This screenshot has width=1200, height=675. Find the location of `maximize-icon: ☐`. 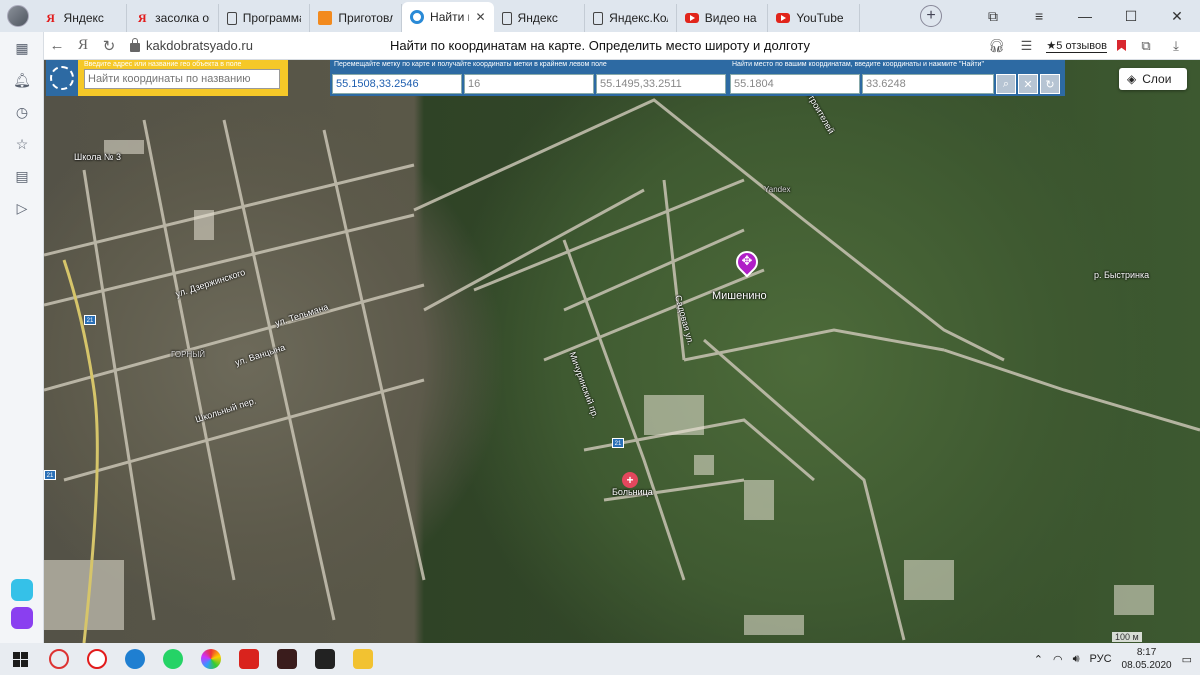

maximize-icon: ☐ is located at coordinates (1131, 16).